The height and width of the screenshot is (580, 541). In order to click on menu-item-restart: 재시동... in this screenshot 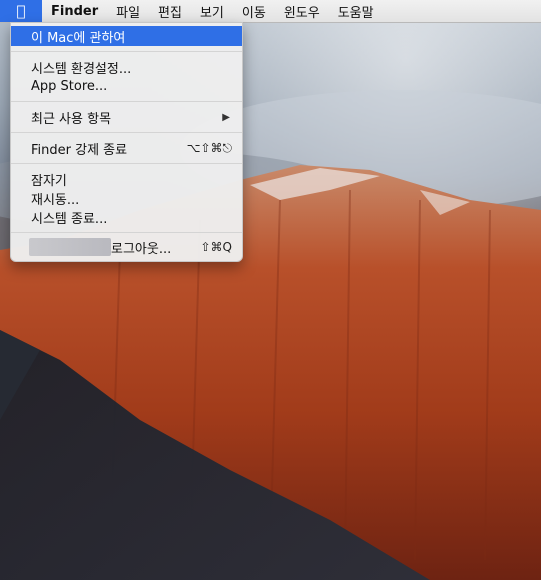, I will do `click(126, 198)`.